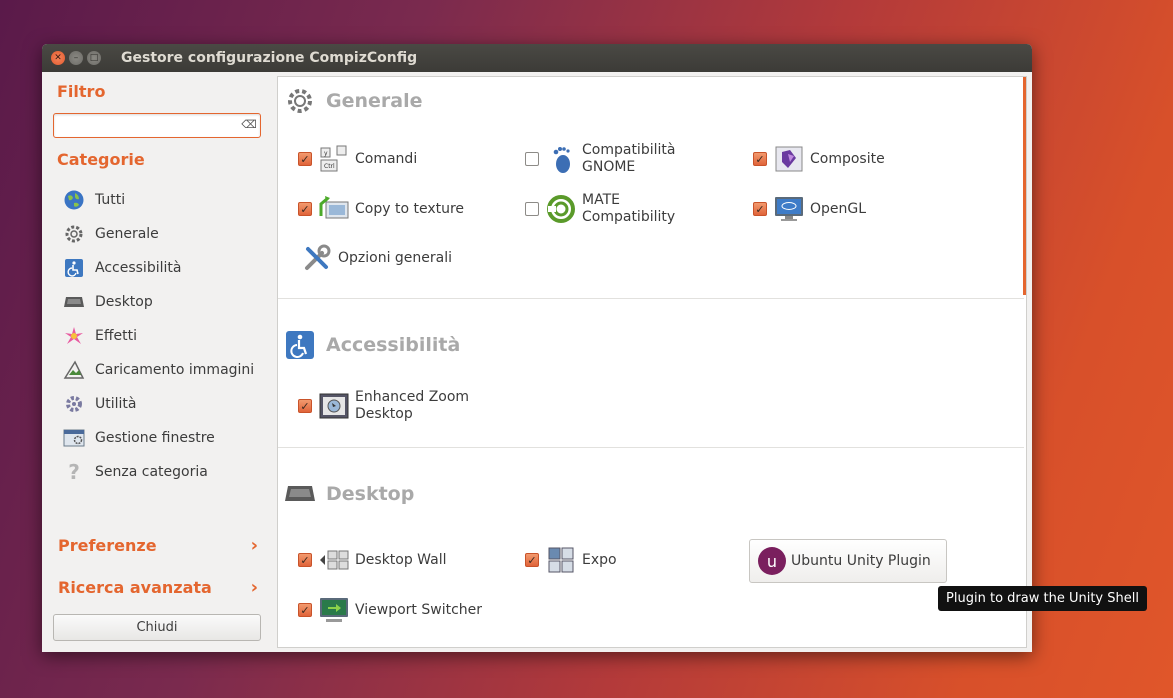  Describe the element at coordinates (148, 125) in the screenshot. I see `filter-input` at that location.